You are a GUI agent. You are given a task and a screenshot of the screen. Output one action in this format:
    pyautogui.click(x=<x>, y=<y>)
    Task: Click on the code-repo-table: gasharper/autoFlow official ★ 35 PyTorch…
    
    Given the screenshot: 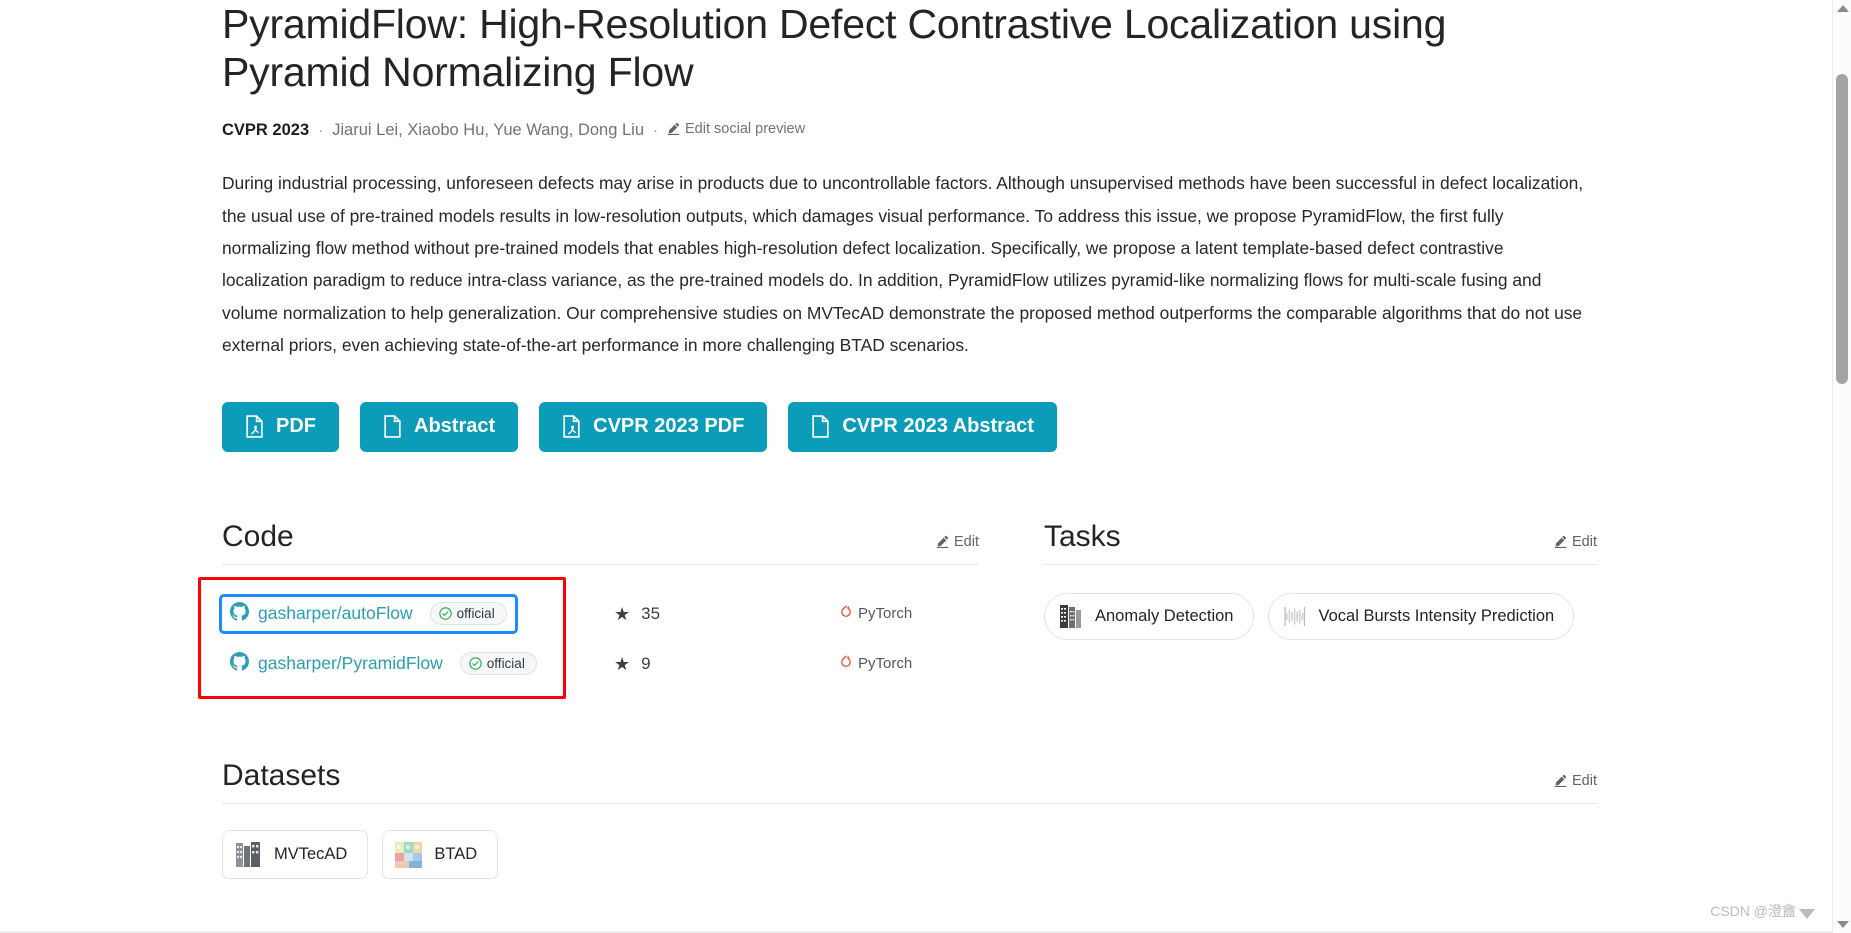 What is the action you would take?
    pyautogui.click(x=588, y=637)
    